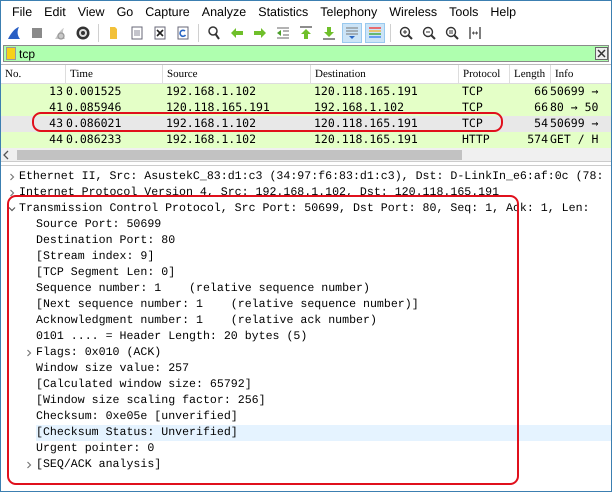 This screenshot has height=492, width=612. Describe the element at coordinates (306, 33) in the screenshot. I see `up-arrow-icon` at that location.